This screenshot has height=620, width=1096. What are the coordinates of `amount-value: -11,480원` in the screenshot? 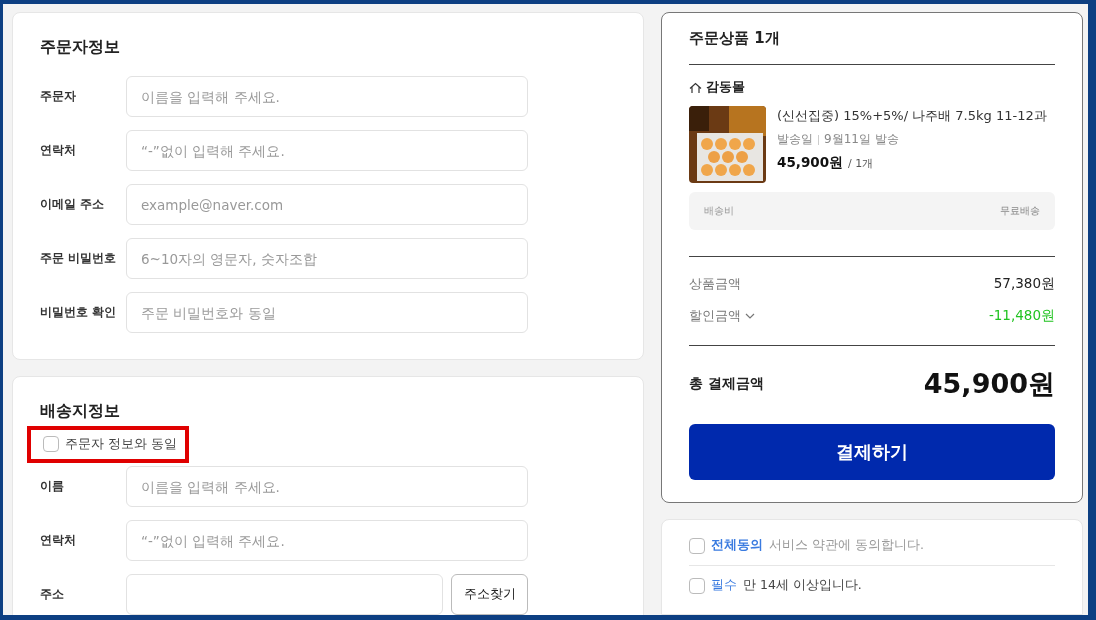 It's located at (1021, 316).